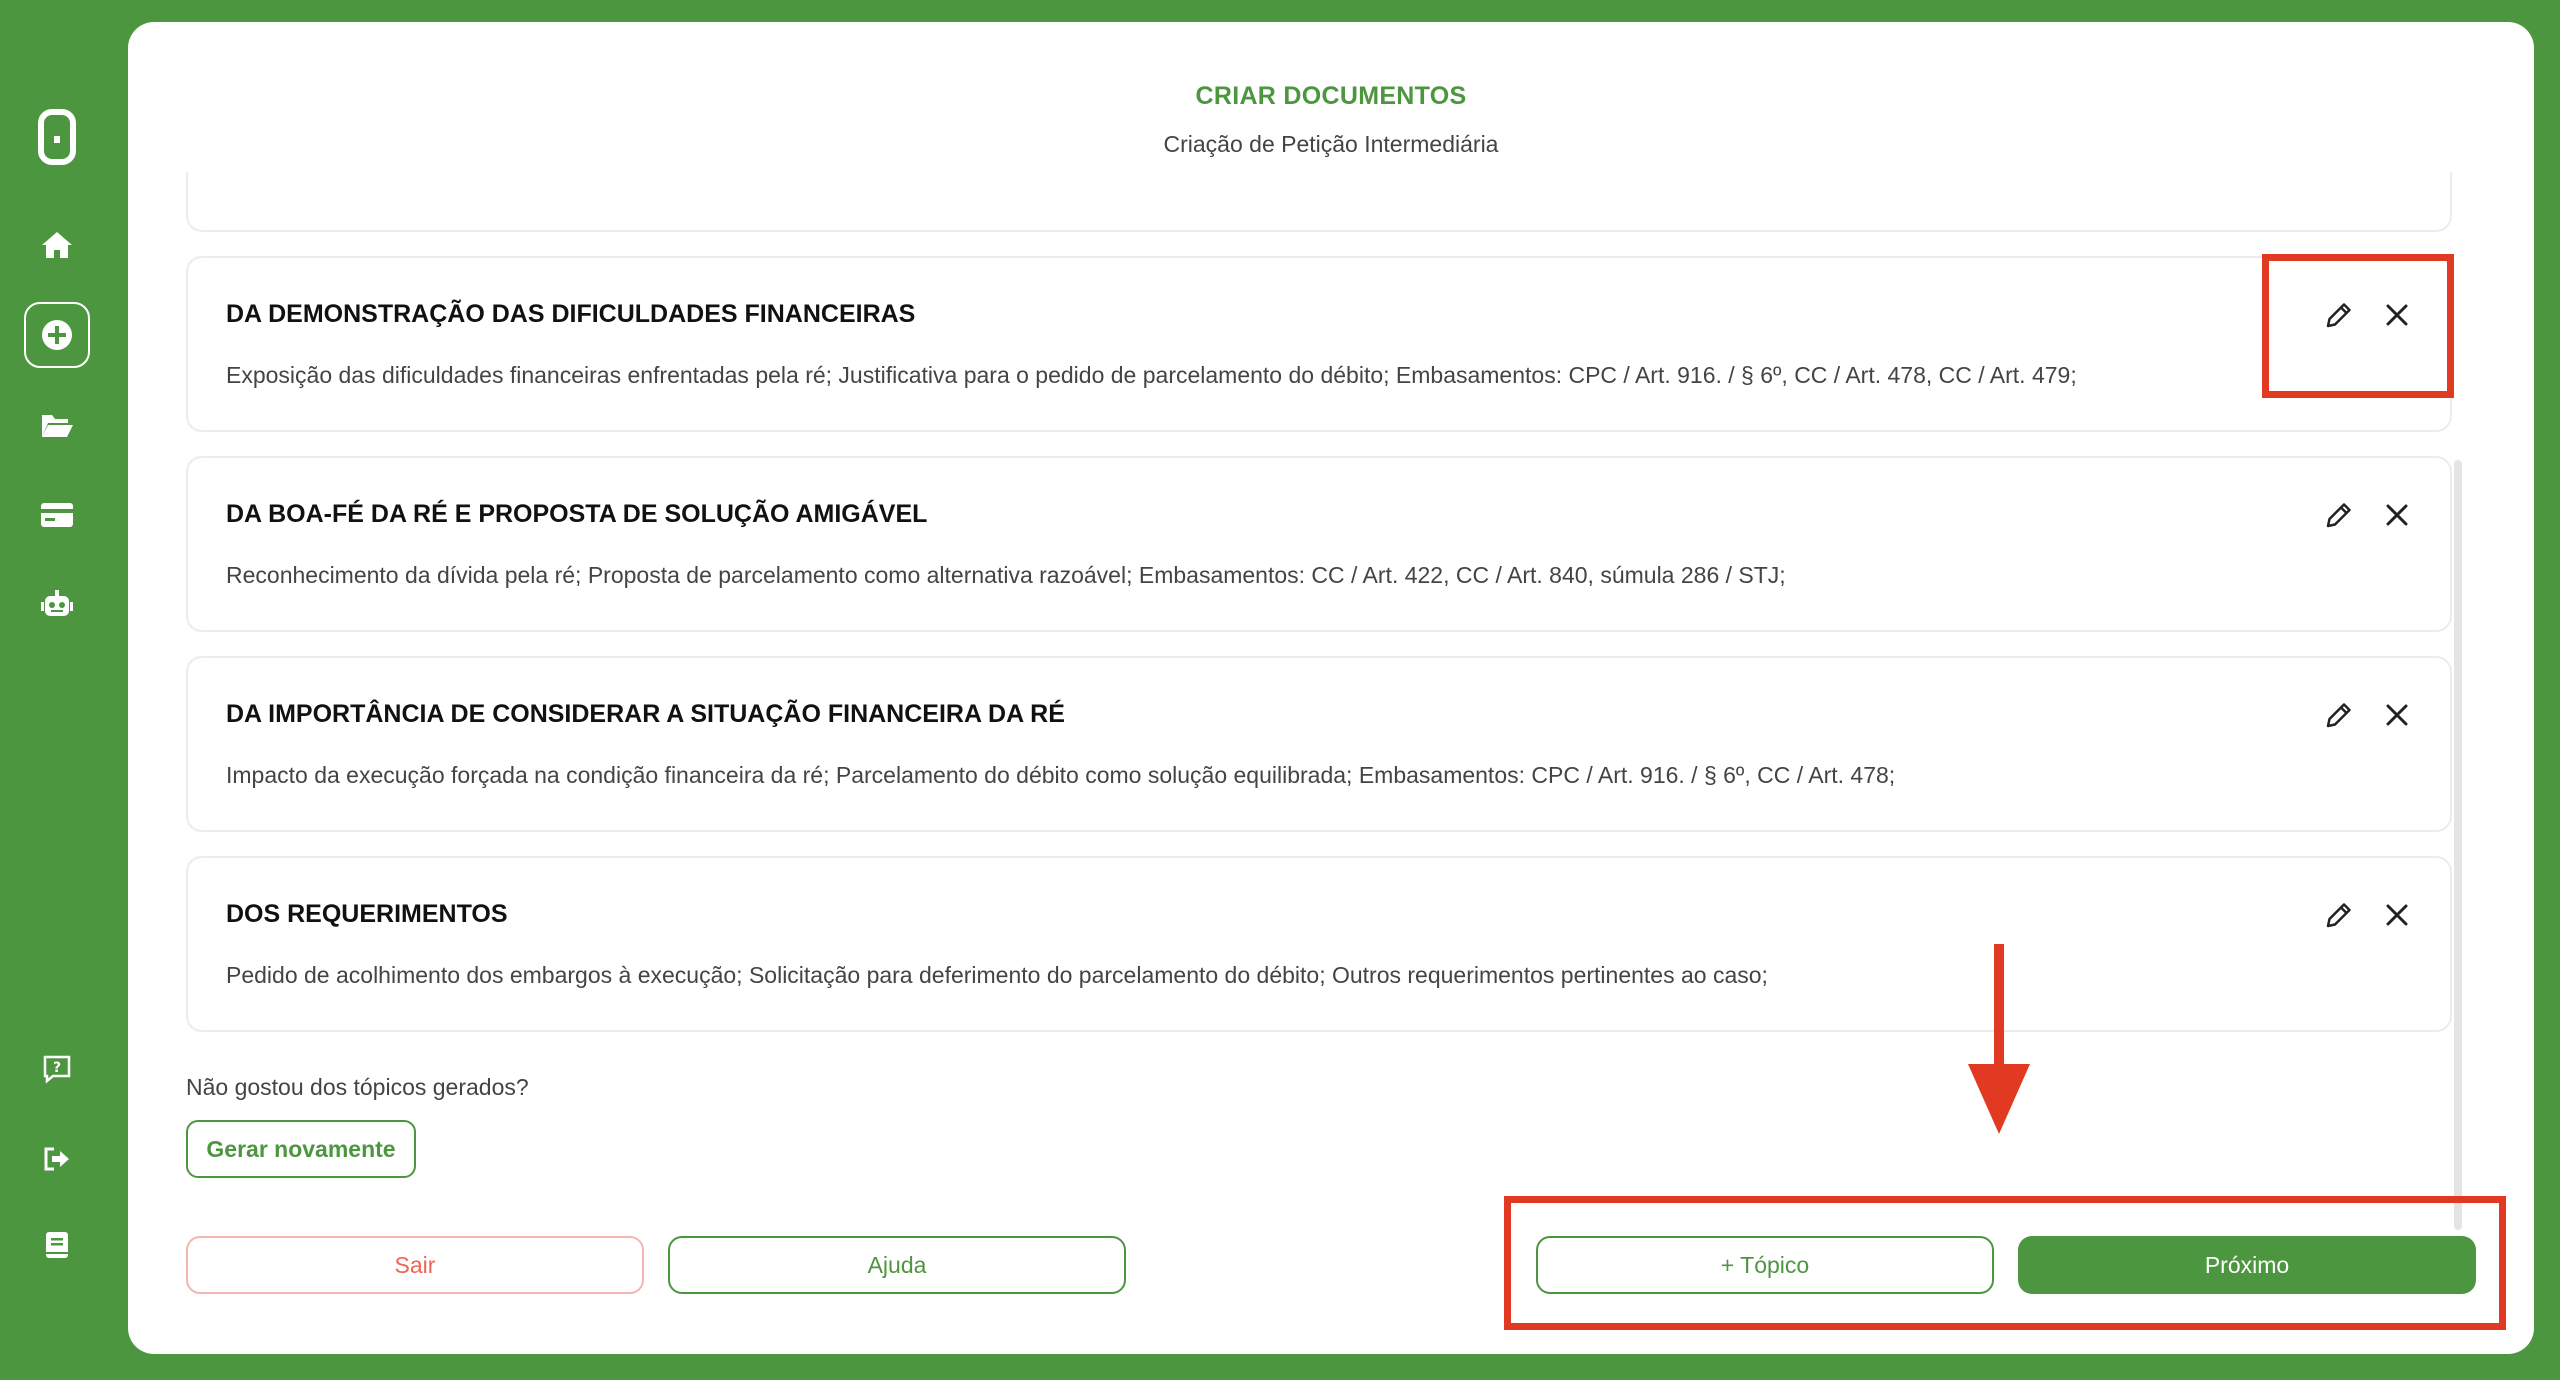  Describe the element at coordinates (1331, 144) in the screenshot. I see `page-subtitle: Criação de Petição Intermediária` at that location.